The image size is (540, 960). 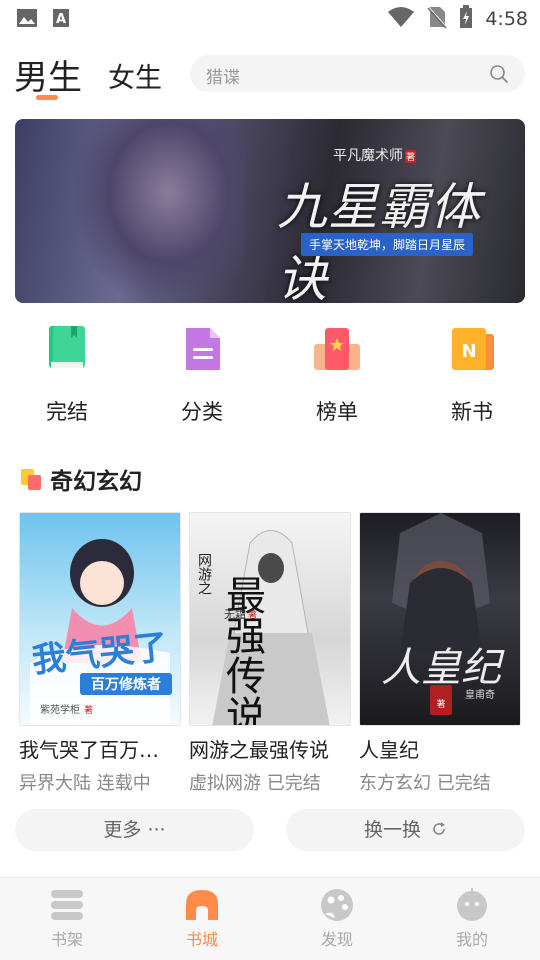 I want to click on banner-author-badge: 著, so click(x=411, y=156).